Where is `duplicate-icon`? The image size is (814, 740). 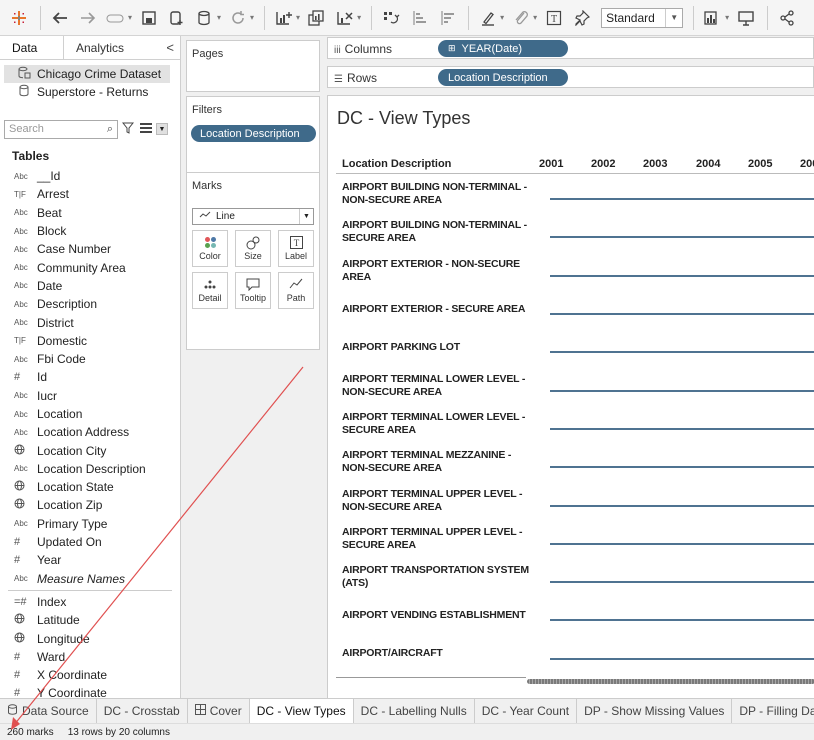 duplicate-icon is located at coordinates (317, 18).